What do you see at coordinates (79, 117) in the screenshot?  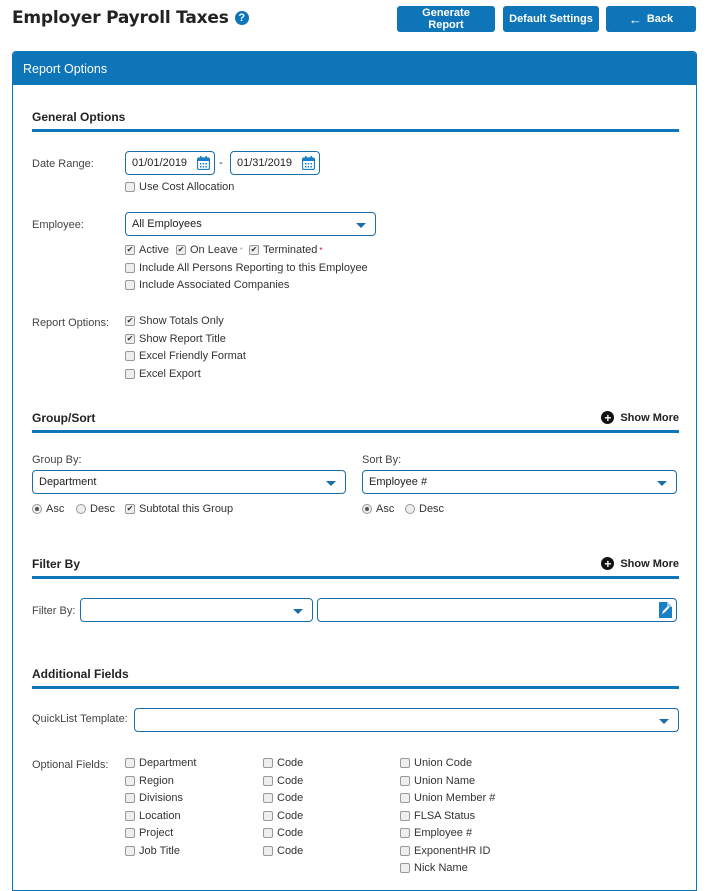 I see `general-options-title: General Options` at bounding box center [79, 117].